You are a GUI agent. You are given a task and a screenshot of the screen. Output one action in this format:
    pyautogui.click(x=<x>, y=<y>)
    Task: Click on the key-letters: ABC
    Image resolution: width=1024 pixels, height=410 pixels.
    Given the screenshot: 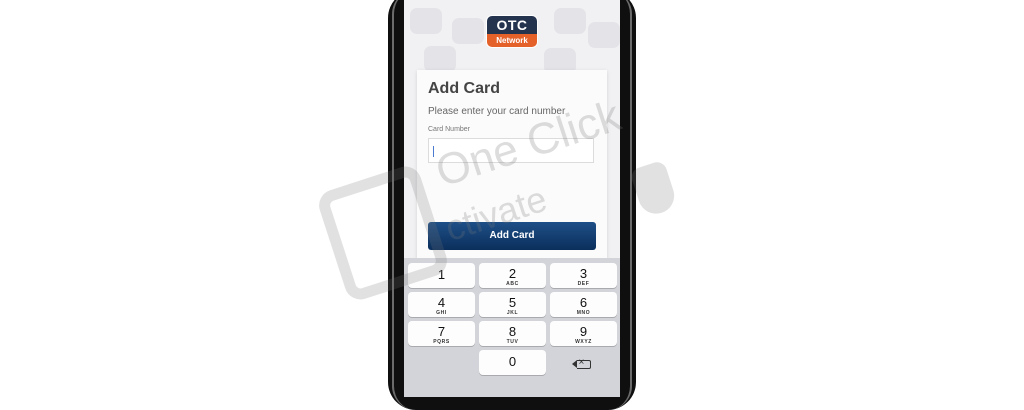 What is the action you would take?
    pyautogui.click(x=512, y=284)
    